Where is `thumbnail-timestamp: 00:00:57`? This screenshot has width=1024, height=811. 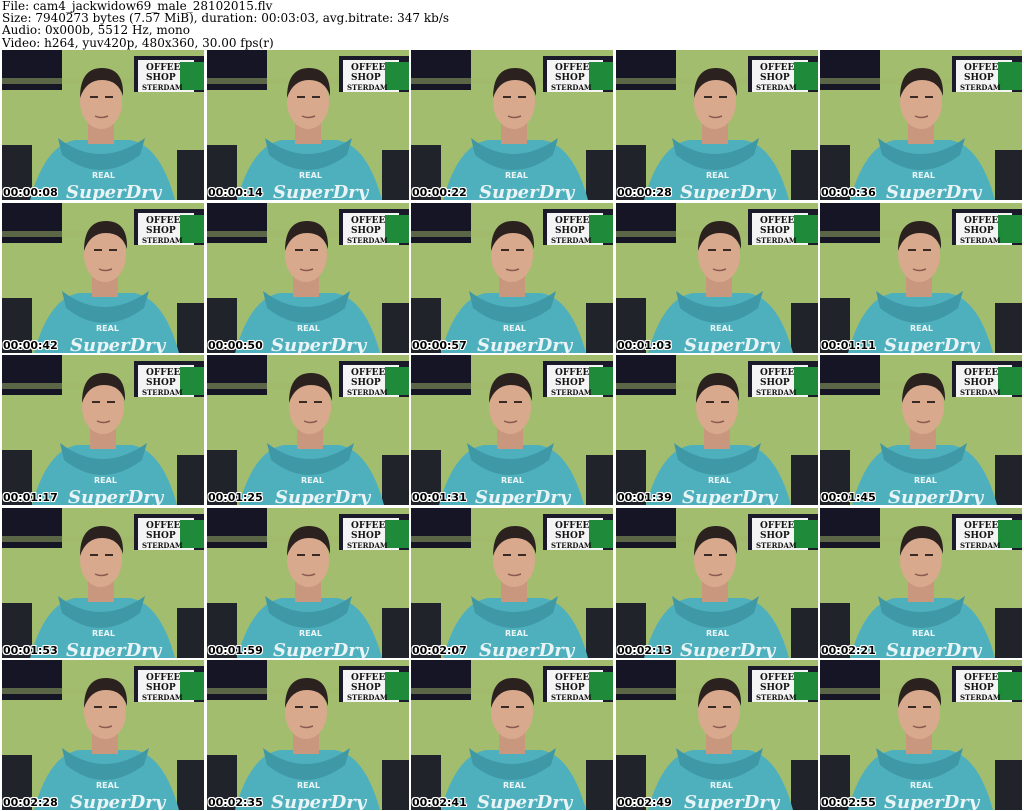 thumbnail-timestamp: 00:00:57 is located at coordinates (439, 345).